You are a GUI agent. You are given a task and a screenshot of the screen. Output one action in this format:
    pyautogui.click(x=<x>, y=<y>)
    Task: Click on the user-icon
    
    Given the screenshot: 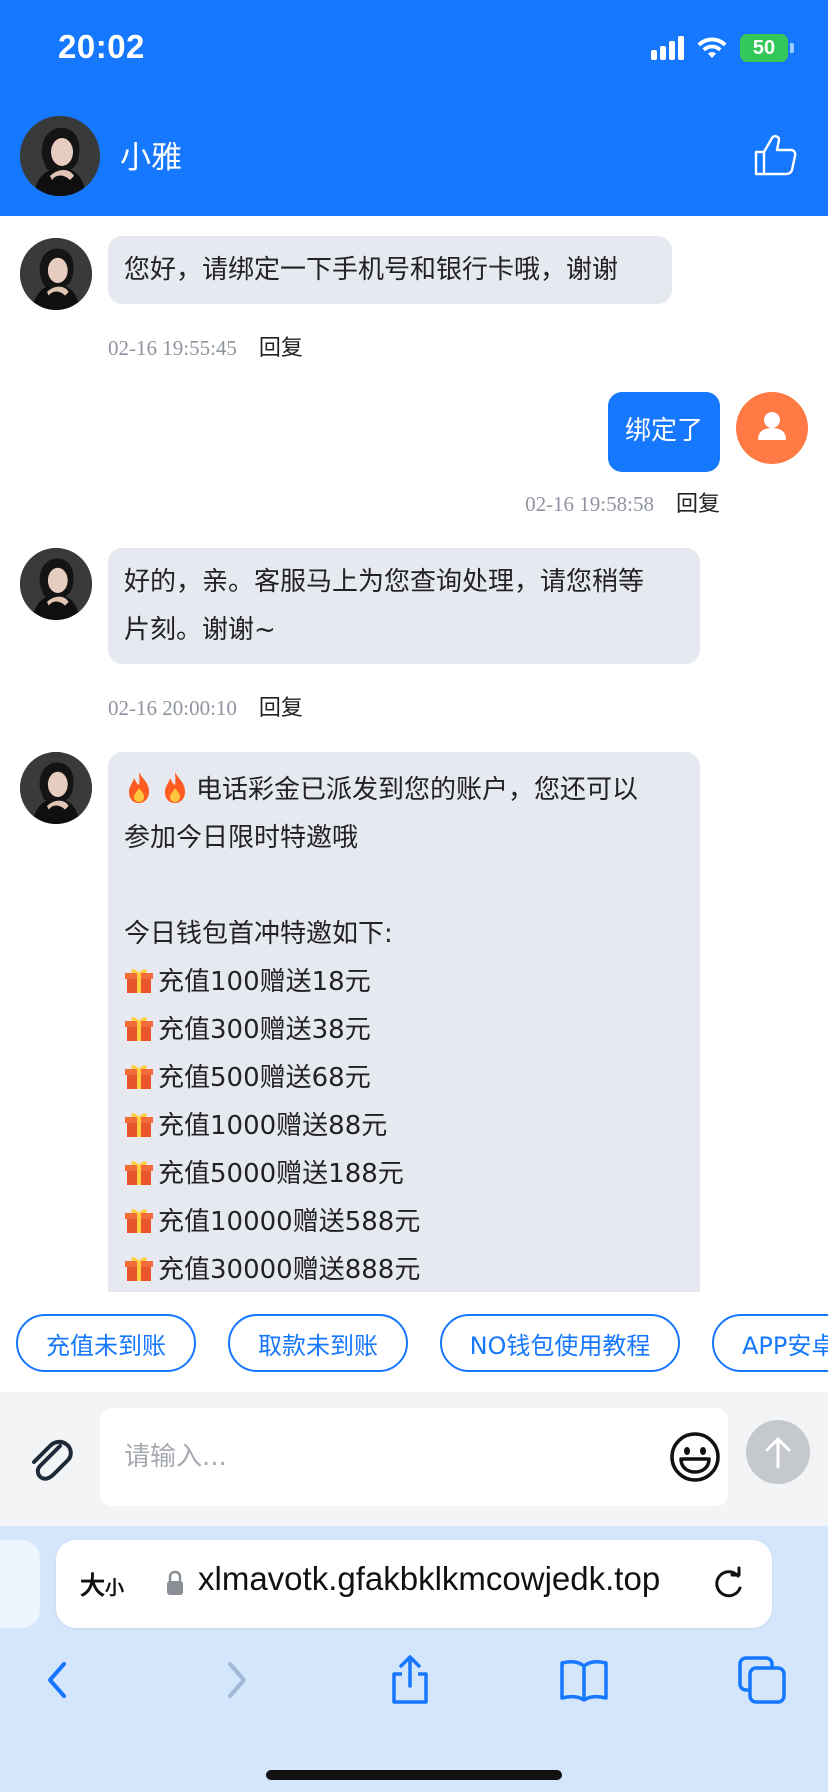 What is the action you would take?
    pyautogui.click(x=772, y=426)
    